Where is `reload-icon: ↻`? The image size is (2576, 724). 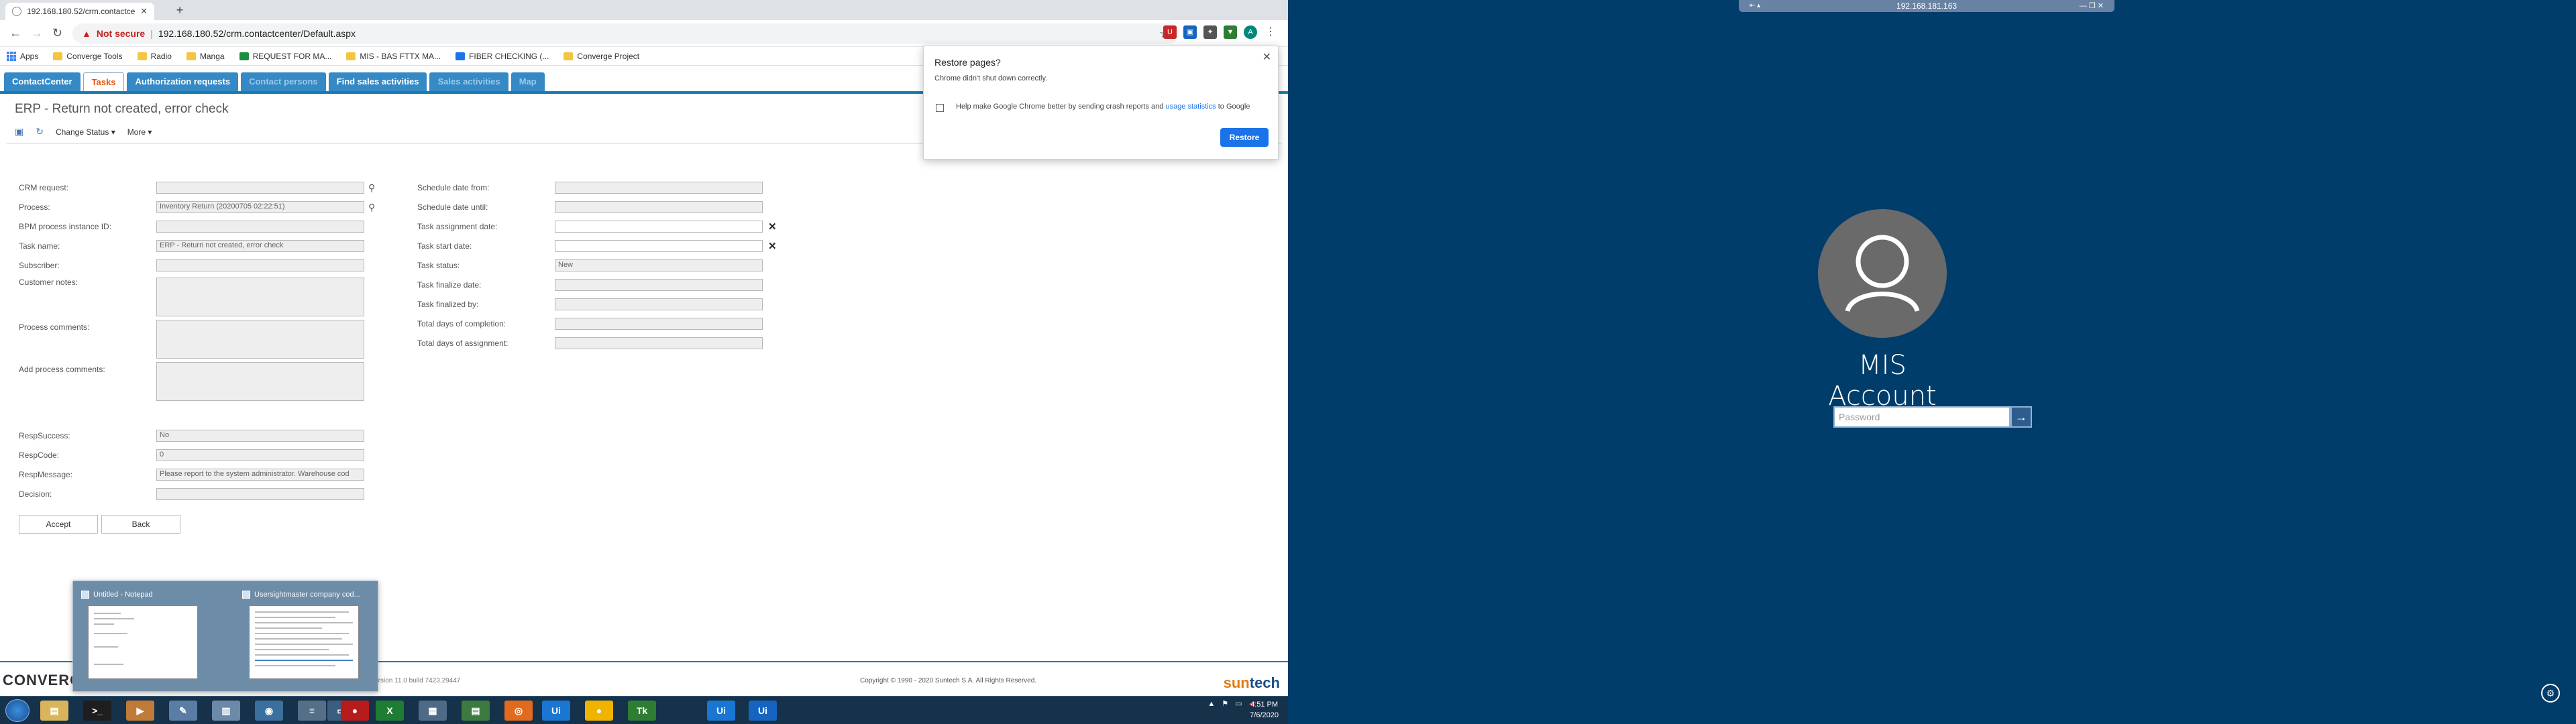 reload-icon: ↻ is located at coordinates (57, 33).